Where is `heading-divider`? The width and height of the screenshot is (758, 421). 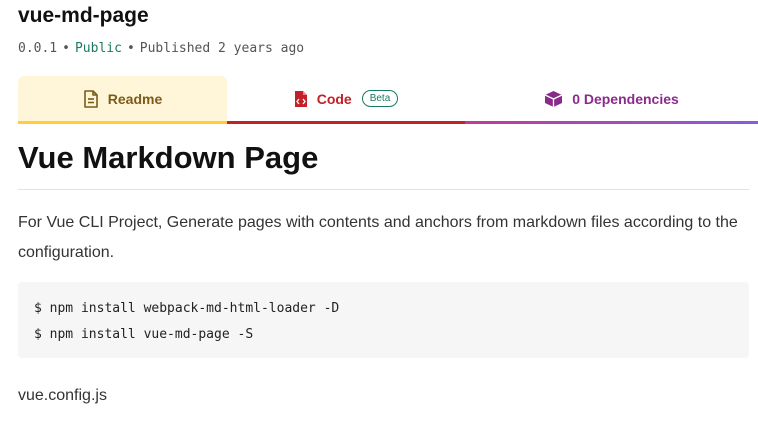 heading-divider is located at coordinates (383, 189).